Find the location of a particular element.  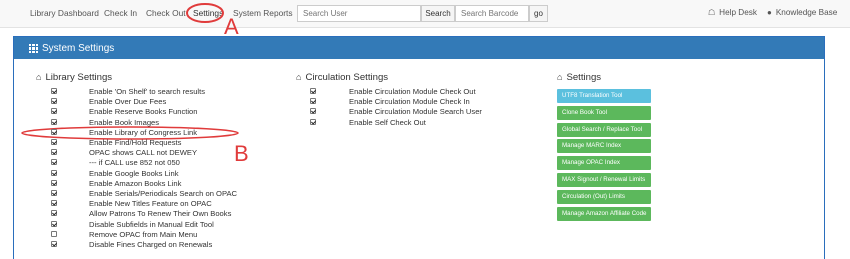

knowledge-base-link: ● Knowledge Base is located at coordinates (802, 12).